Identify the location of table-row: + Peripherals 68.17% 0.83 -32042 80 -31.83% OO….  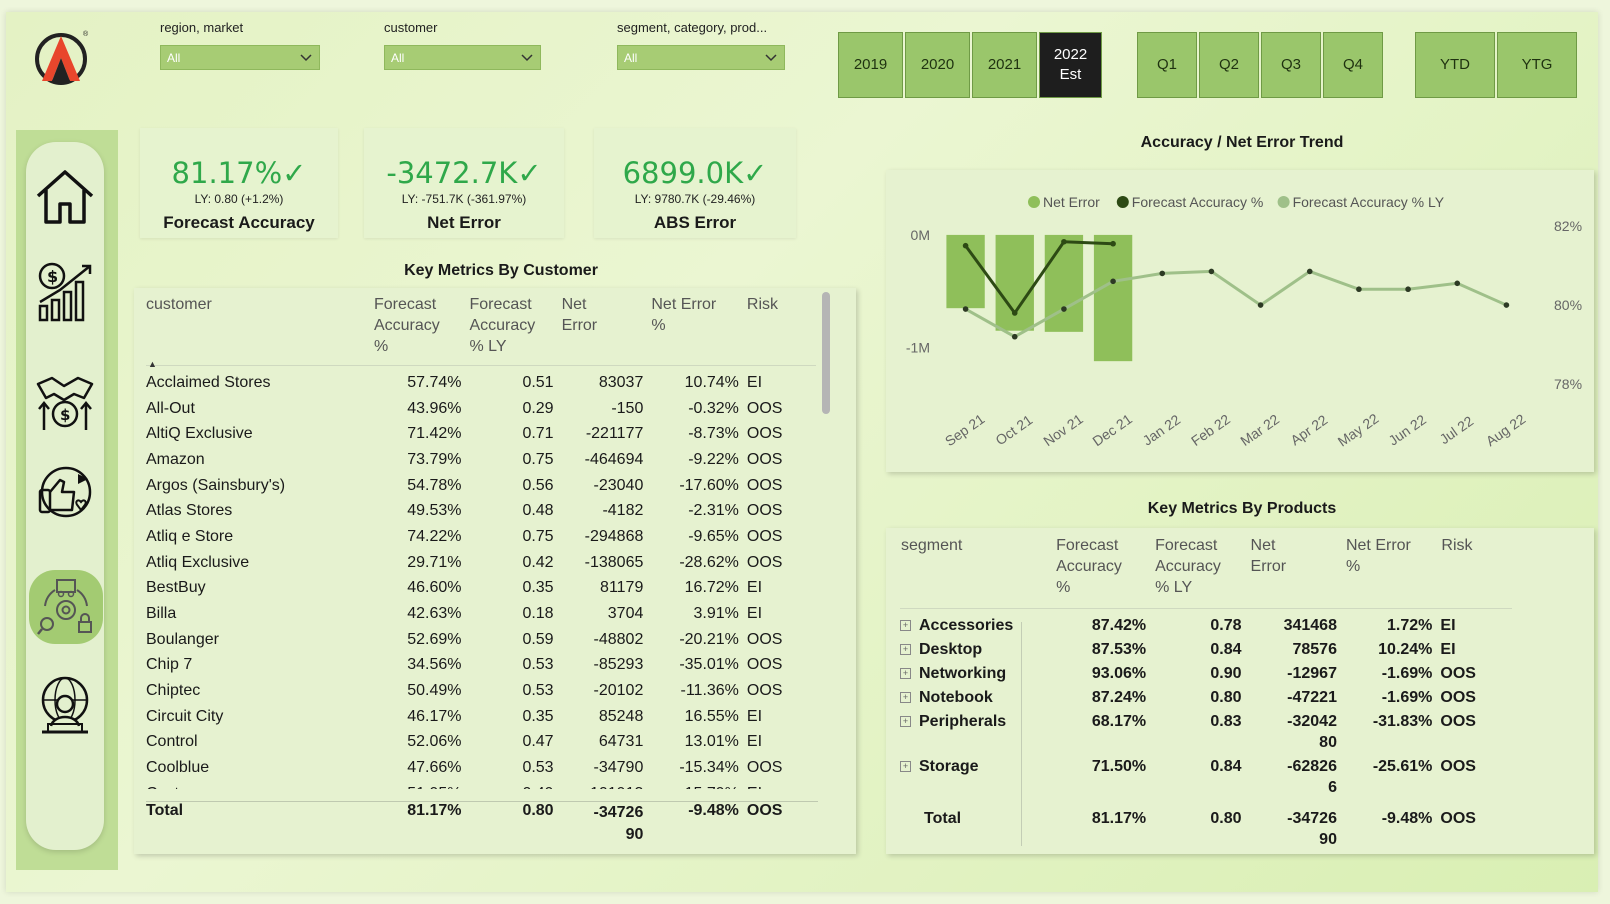
(1206, 730).